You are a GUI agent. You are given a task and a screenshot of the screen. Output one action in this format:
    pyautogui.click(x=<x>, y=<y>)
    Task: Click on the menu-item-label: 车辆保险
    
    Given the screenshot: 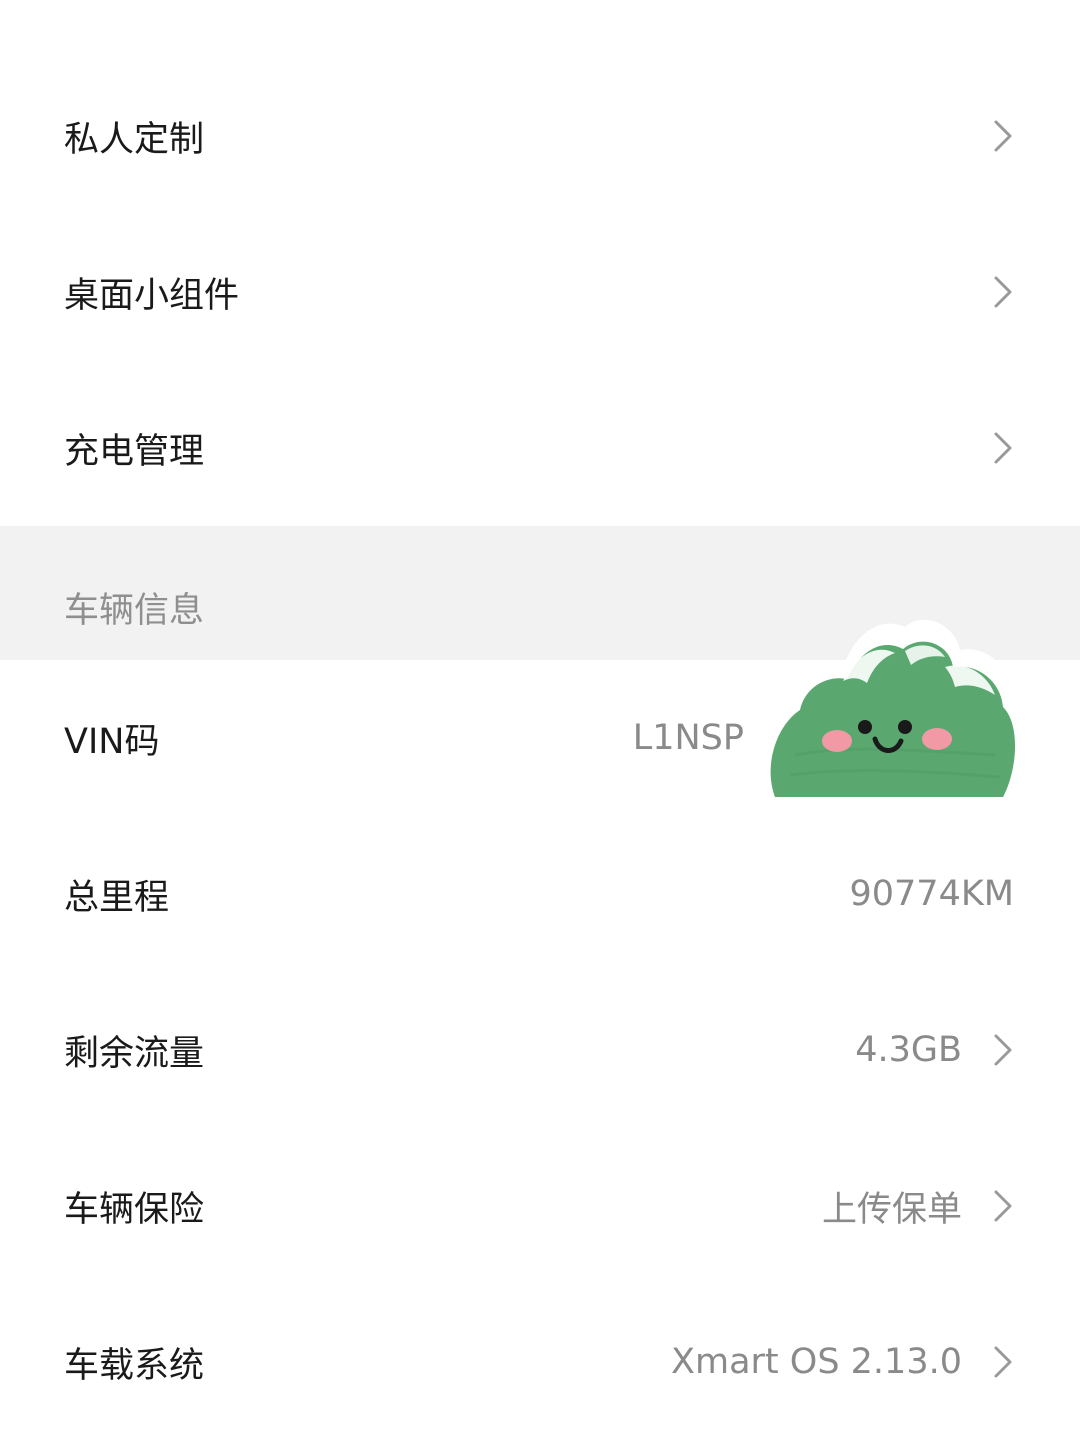 What is the action you would take?
    pyautogui.click(x=134, y=1209)
    